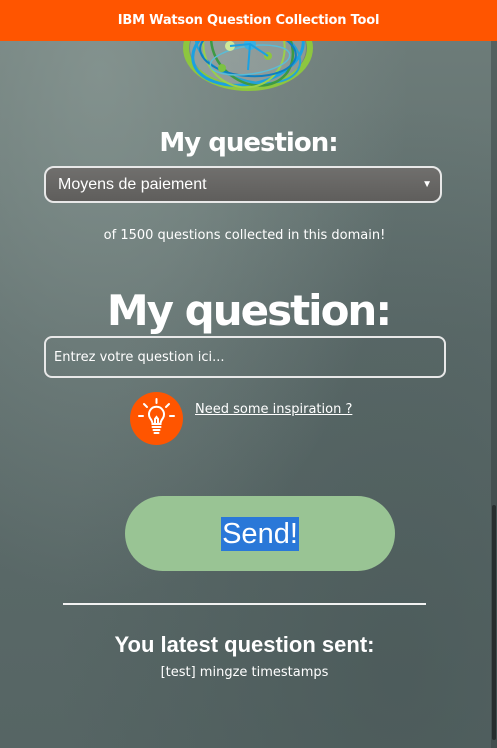 This screenshot has width=497, height=748. Describe the element at coordinates (249, 310) in the screenshot. I see `question-section-title: My question:` at that location.